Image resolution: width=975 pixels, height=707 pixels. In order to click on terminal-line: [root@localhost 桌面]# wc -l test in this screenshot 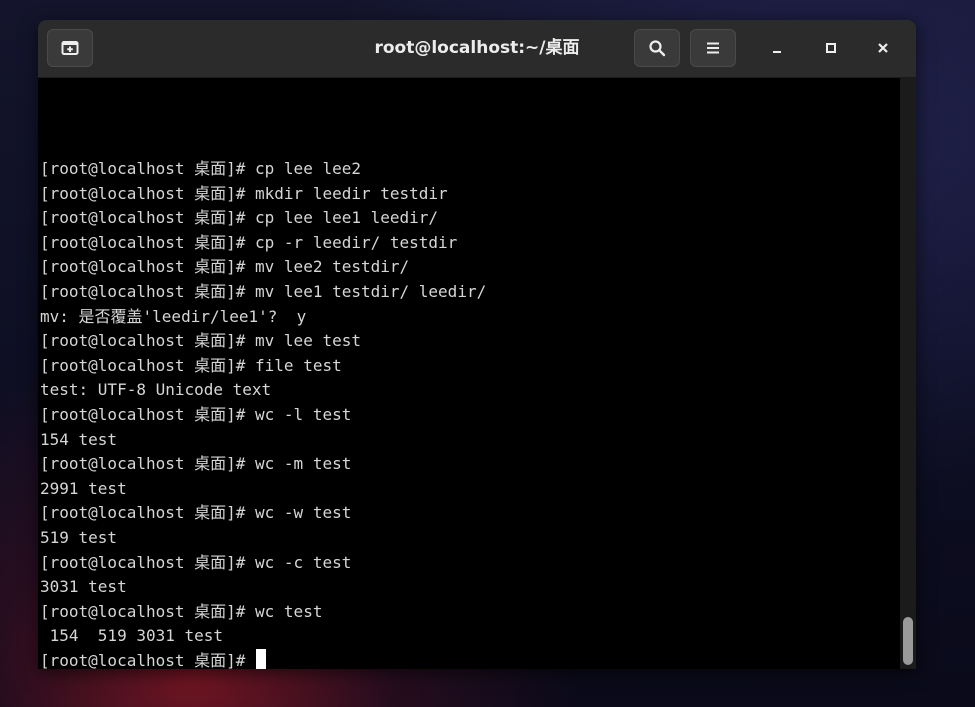, I will do `click(196, 414)`.